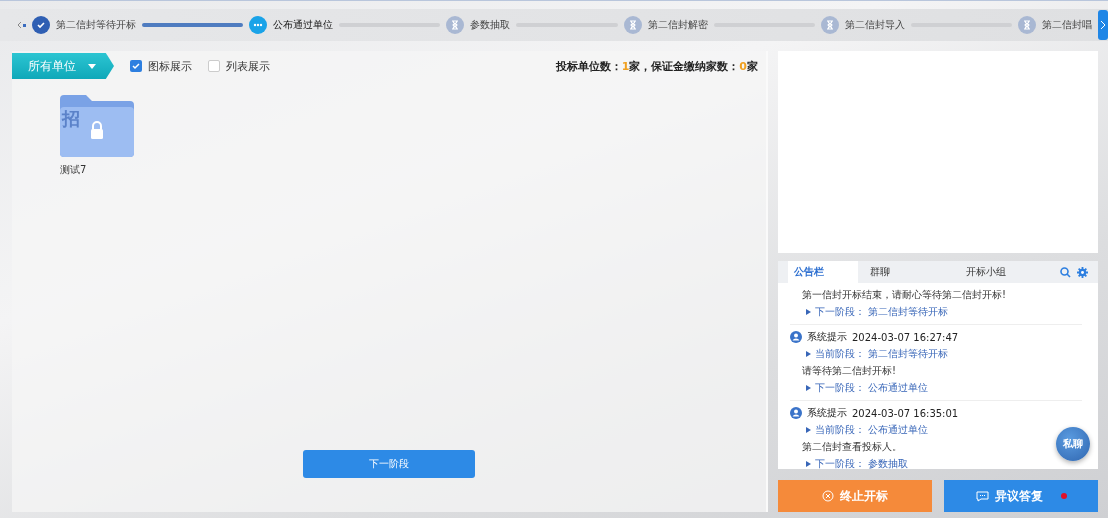 The height and width of the screenshot is (518, 1108). Describe the element at coordinates (852, 447) in the screenshot. I see `message-text: 第二信封查看投标人。` at that location.